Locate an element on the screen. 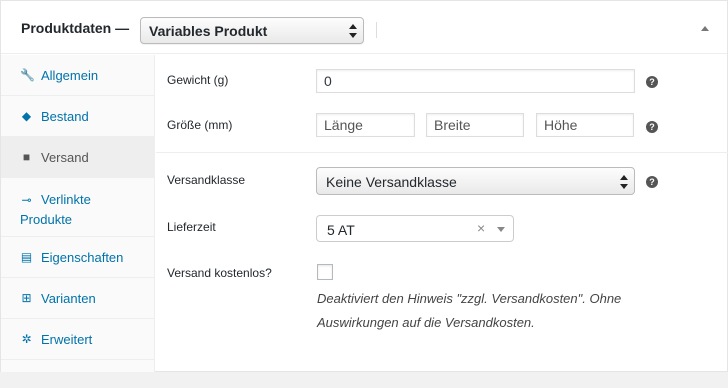 The image size is (728, 388). product-type-select: Variables Produkt is located at coordinates (252, 30).